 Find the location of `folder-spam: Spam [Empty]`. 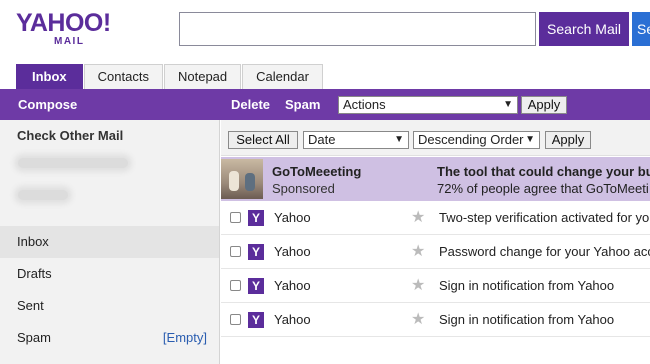

folder-spam: Spam [Empty] is located at coordinates (109, 338).